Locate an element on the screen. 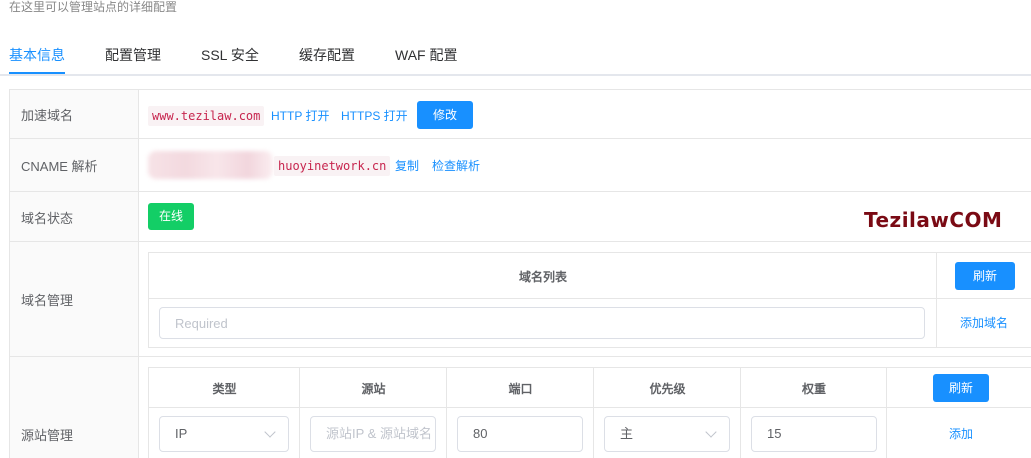 The height and width of the screenshot is (458, 1031). col-origin-header: 源站 is located at coordinates (373, 389).